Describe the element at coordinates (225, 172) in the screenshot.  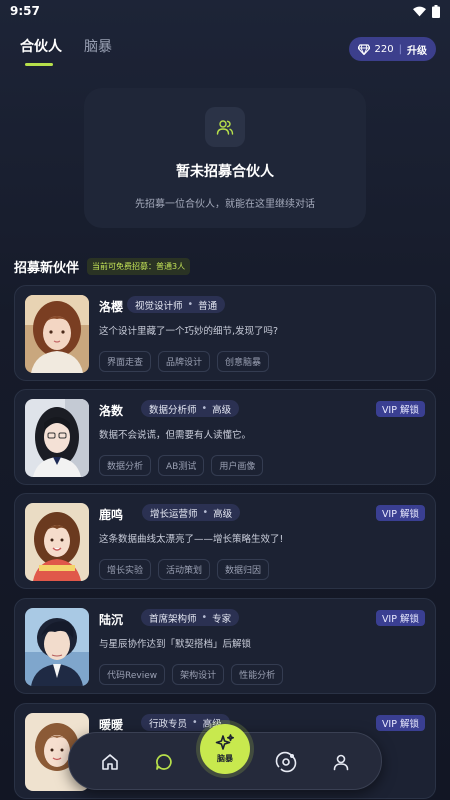
I see `empty-state-title: 暂未招募合伙人` at that location.